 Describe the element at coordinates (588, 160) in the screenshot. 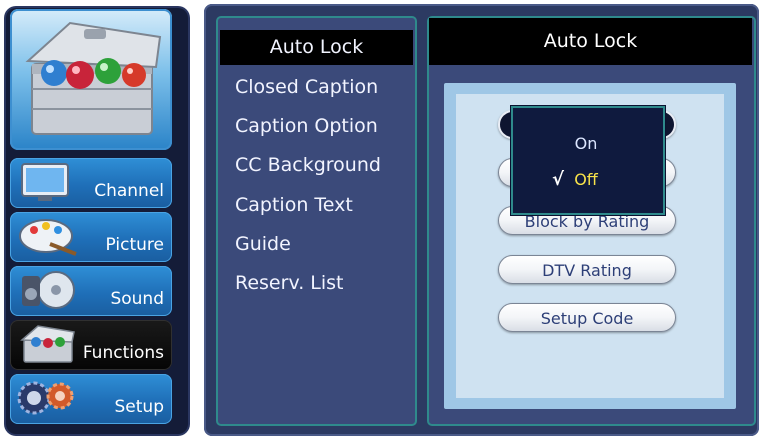

I see `on-off-popup` at that location.